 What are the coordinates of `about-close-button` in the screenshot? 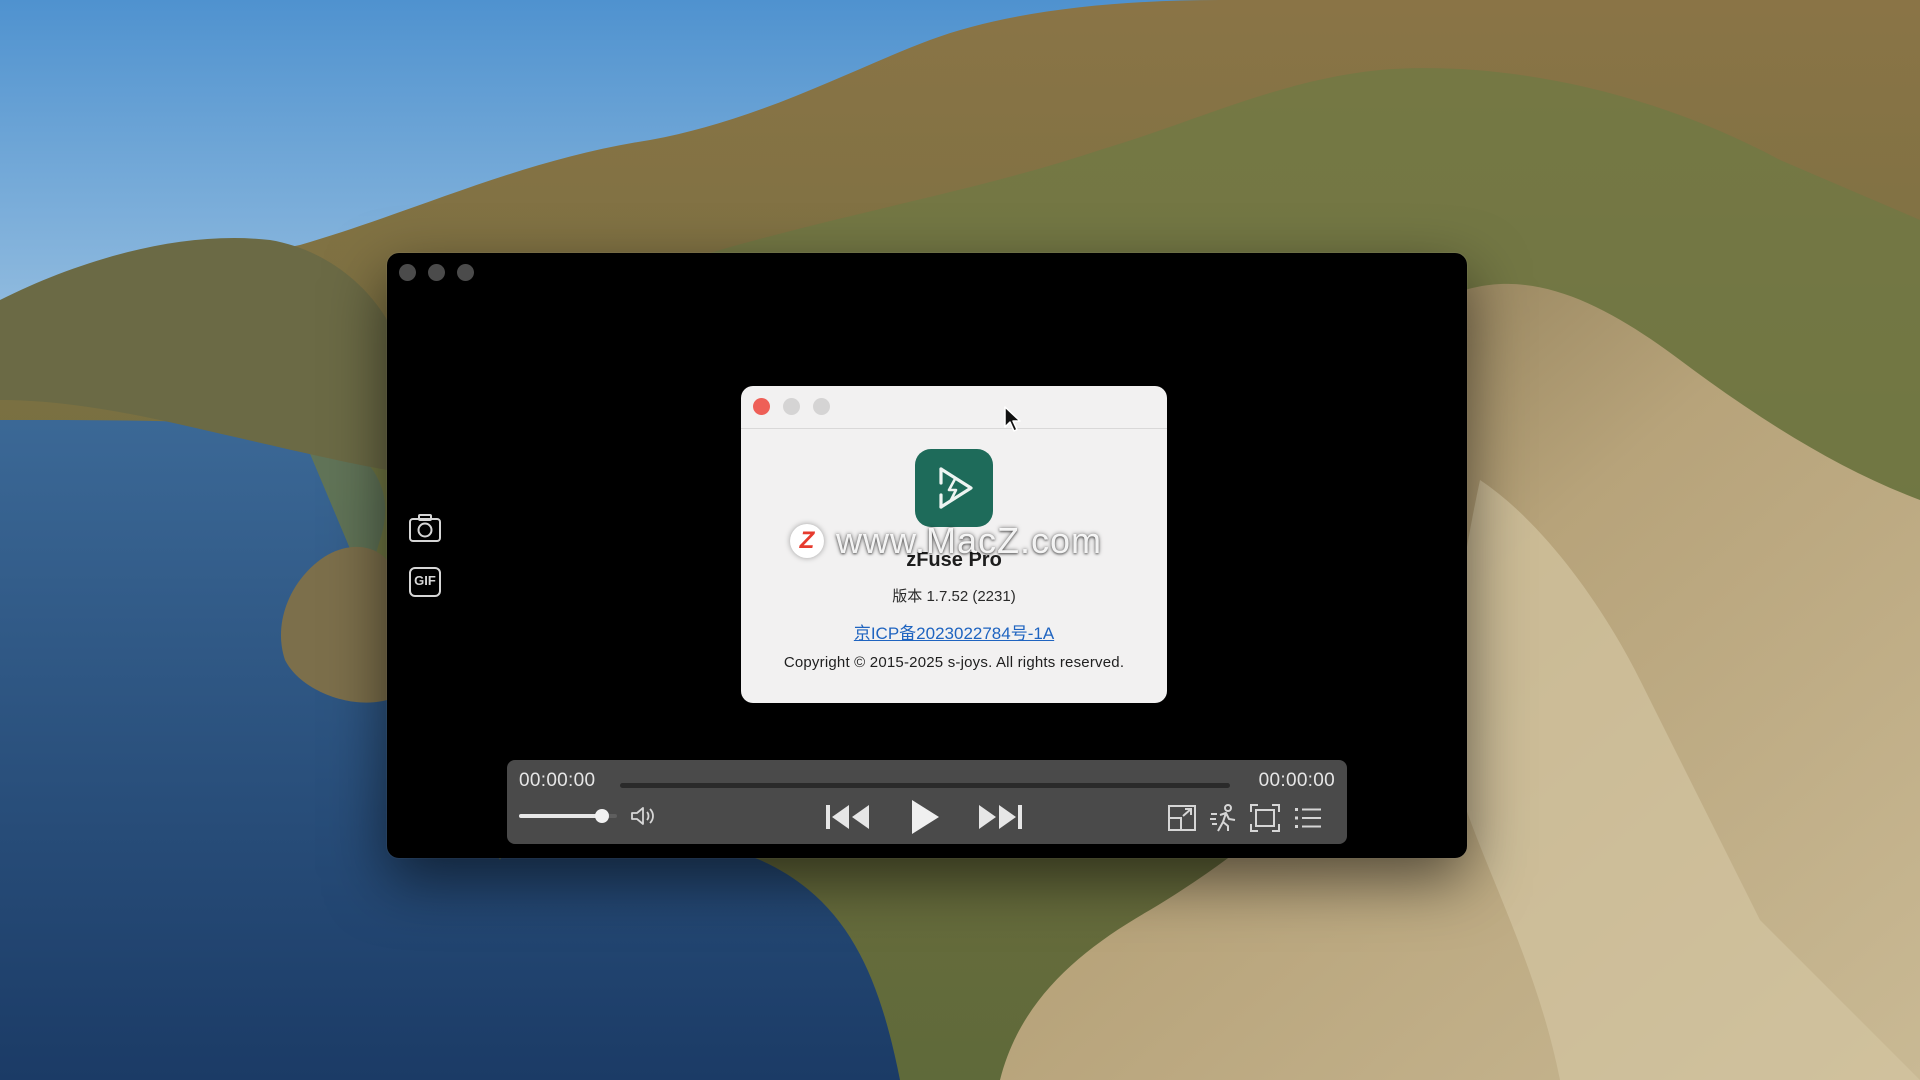 It's located at (761, 406).